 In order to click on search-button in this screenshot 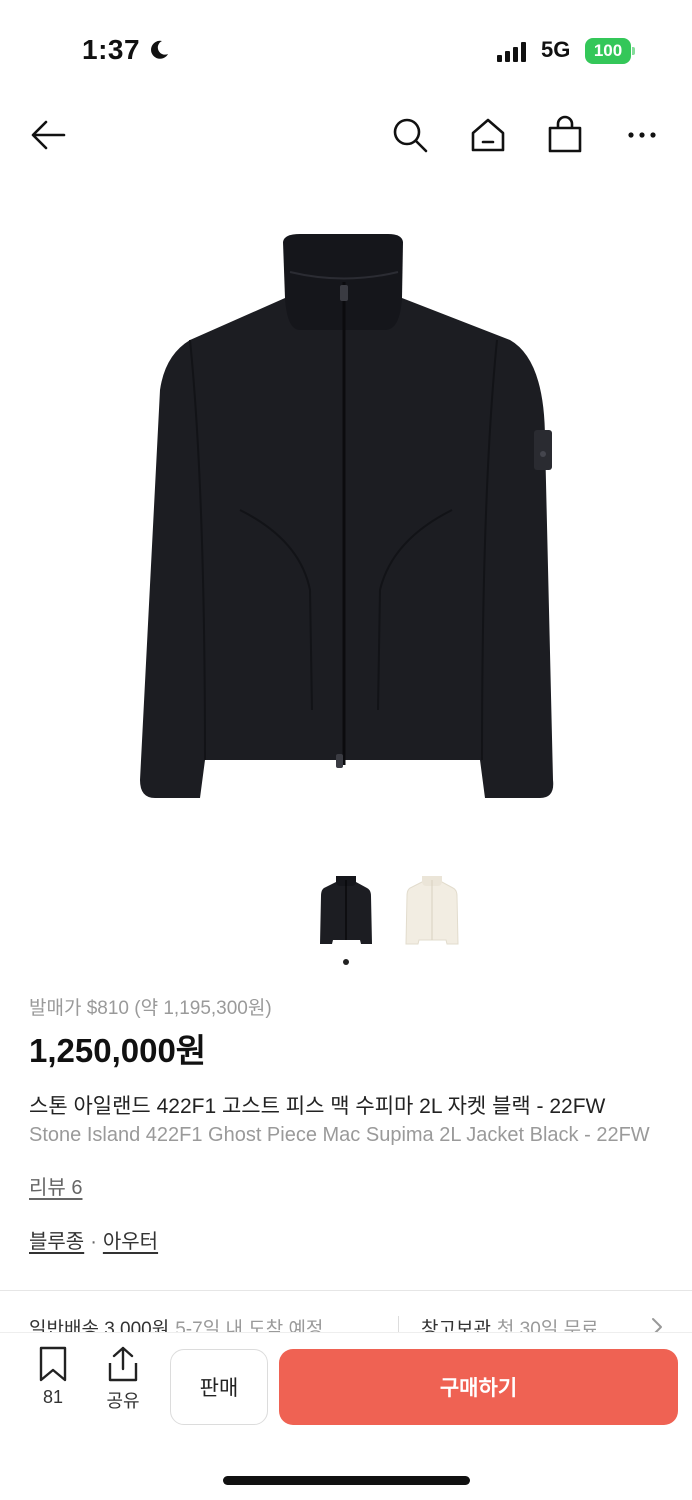, I will do `click(410, 135)`.